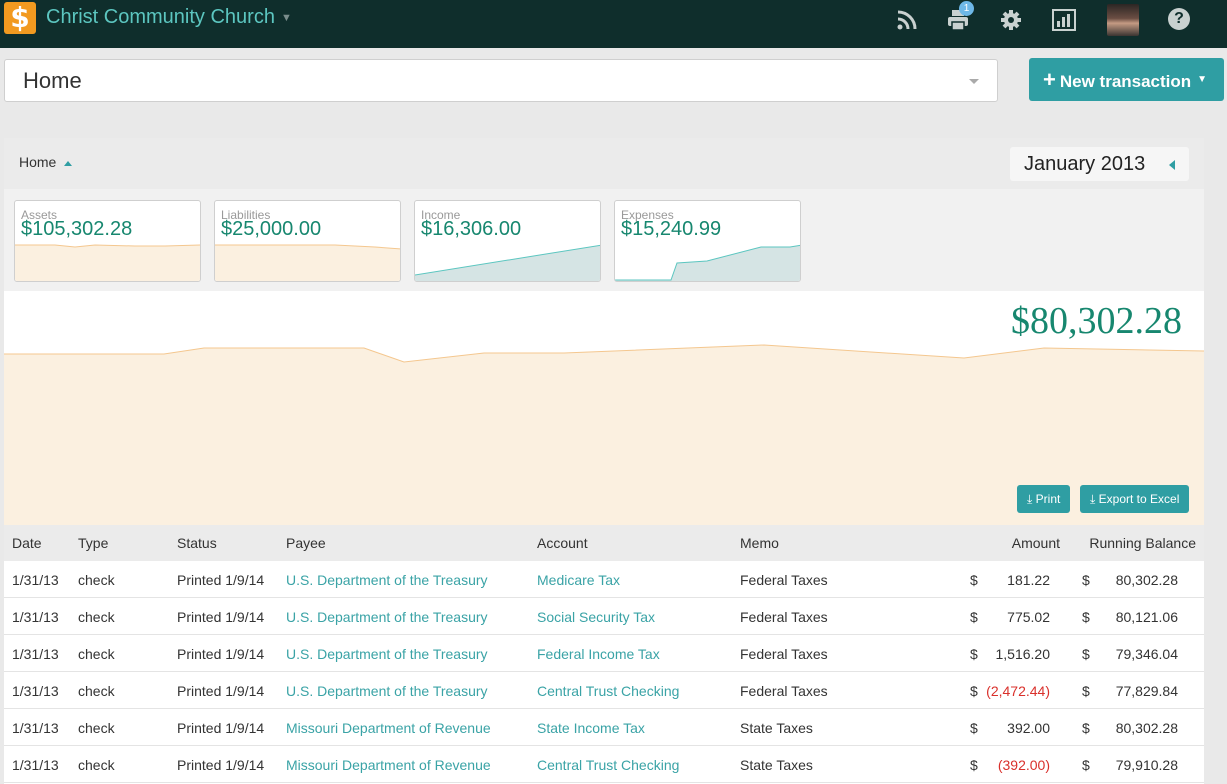  Describe the element at coordinates (77, 229) in the screenshot. I see `card-value: $105,302.28` at that location.